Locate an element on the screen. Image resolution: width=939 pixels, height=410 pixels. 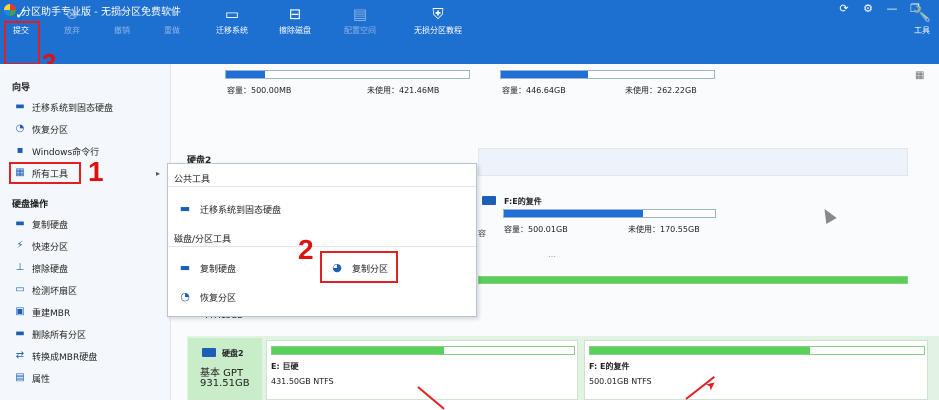
disk2-overview-bar is located at coordinates (693, 280).